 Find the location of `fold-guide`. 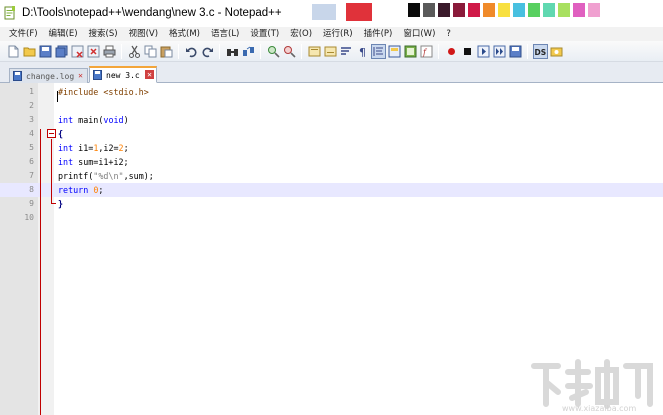

fold-guide is located at coordinates (51, 171).